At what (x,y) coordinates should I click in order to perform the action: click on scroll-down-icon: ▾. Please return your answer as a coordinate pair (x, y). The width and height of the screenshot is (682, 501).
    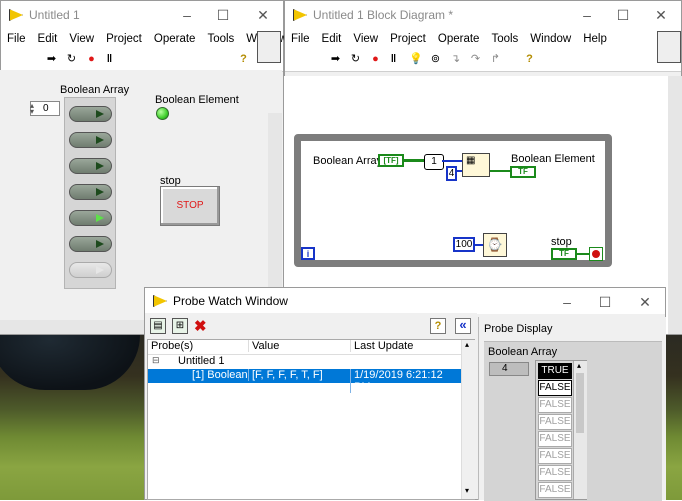
    Looking at the image, I should click on (467, 490).